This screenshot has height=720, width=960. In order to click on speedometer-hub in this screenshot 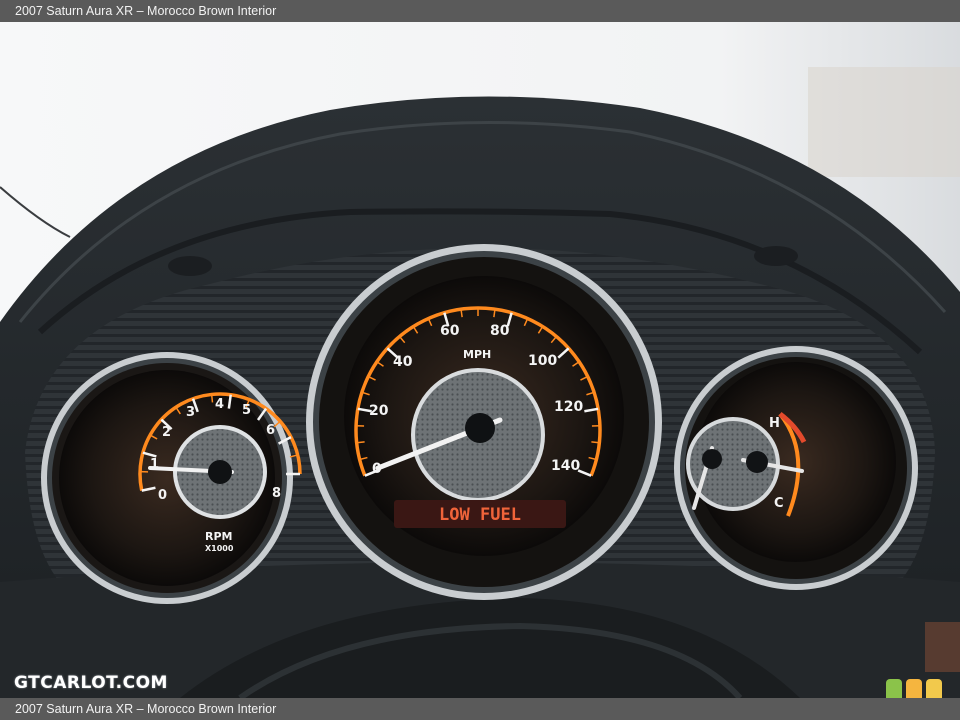, I will do `click(480, 428)`.